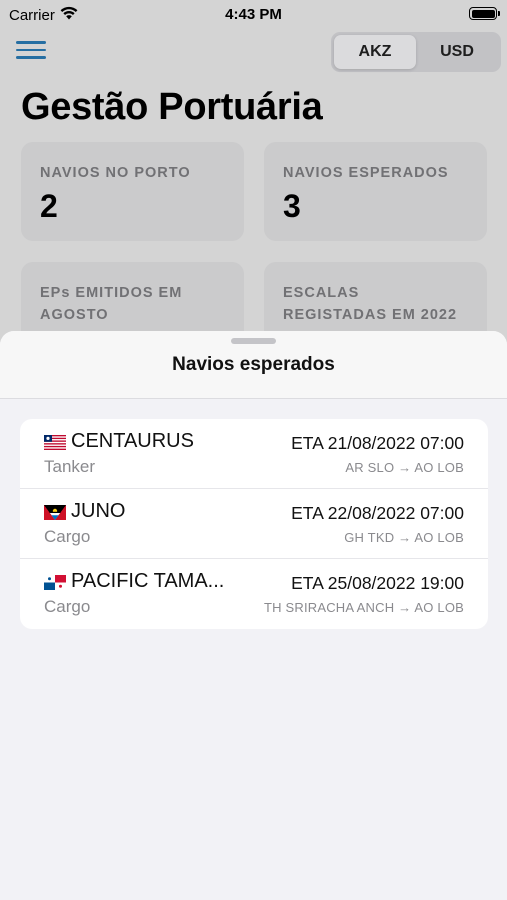 The image size is (507, 900). I want to click on ship-type: Tanker, so click(70, 466).